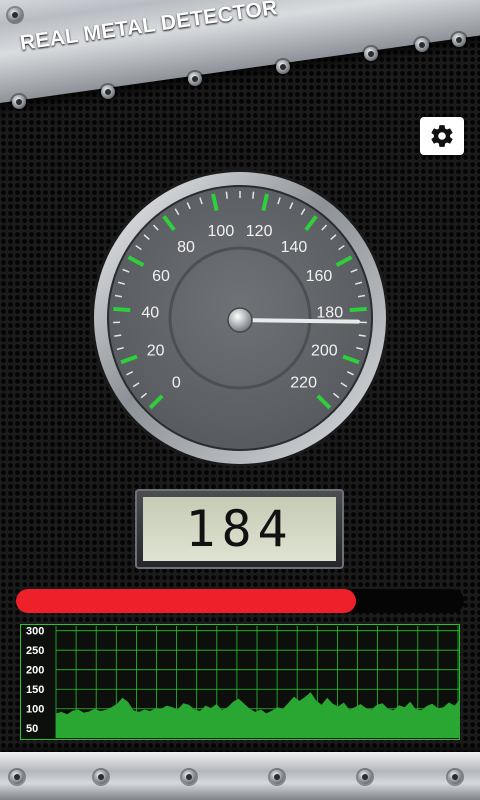 This screenshot has width=480, height=800. What do you see at coordinates (35, 651) in the screenshot?
I see `graph-y-label: 250` at bounding box center [35, 651].